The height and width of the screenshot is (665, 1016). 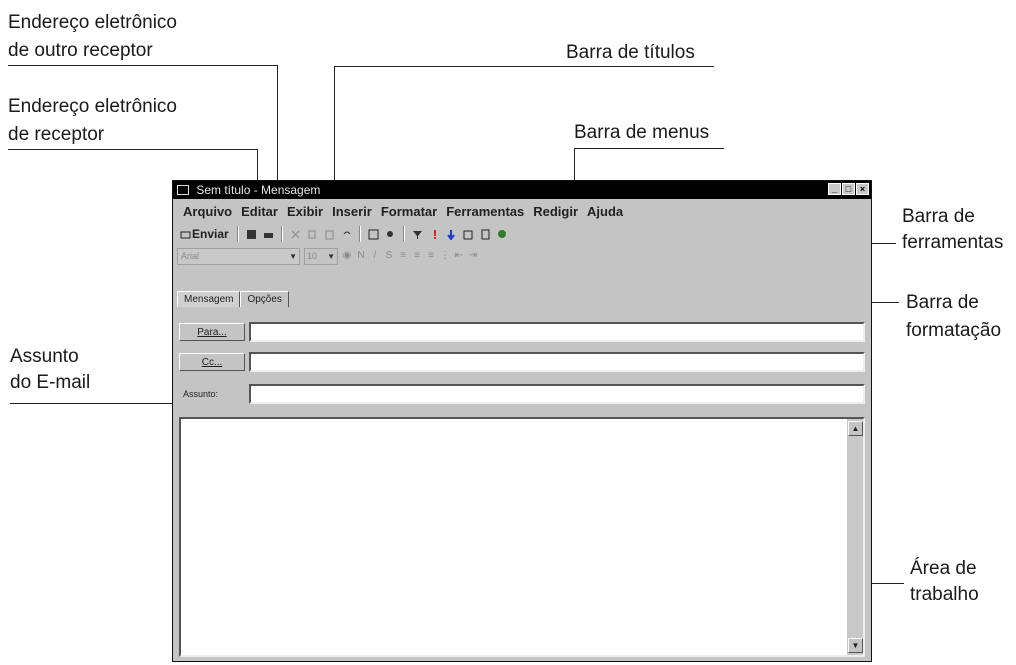 I want to click on format-bar: Arial ▼ 10 ▼ ◉ N / S ≡ ≡ ≡ ⋮ ⇤ ⇥, so click(x=327, y=256).